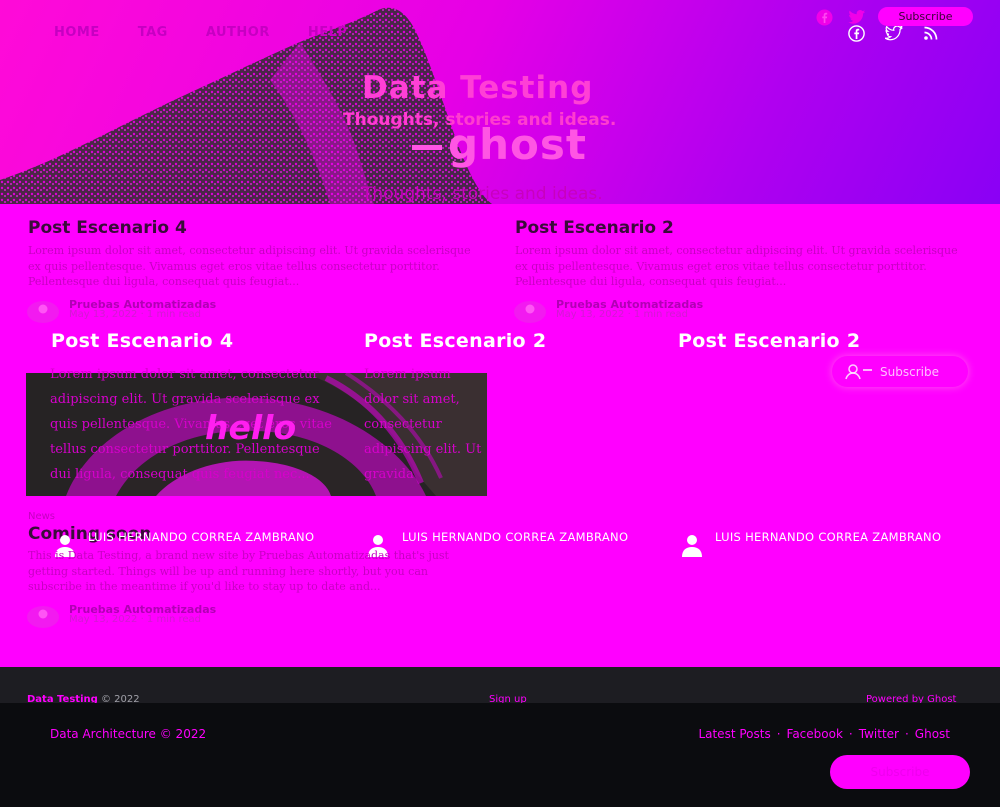  Describe the element at coordinates (925, 16) in the screenshot. I see `subscribe-button-top: Subscribe` at that location.